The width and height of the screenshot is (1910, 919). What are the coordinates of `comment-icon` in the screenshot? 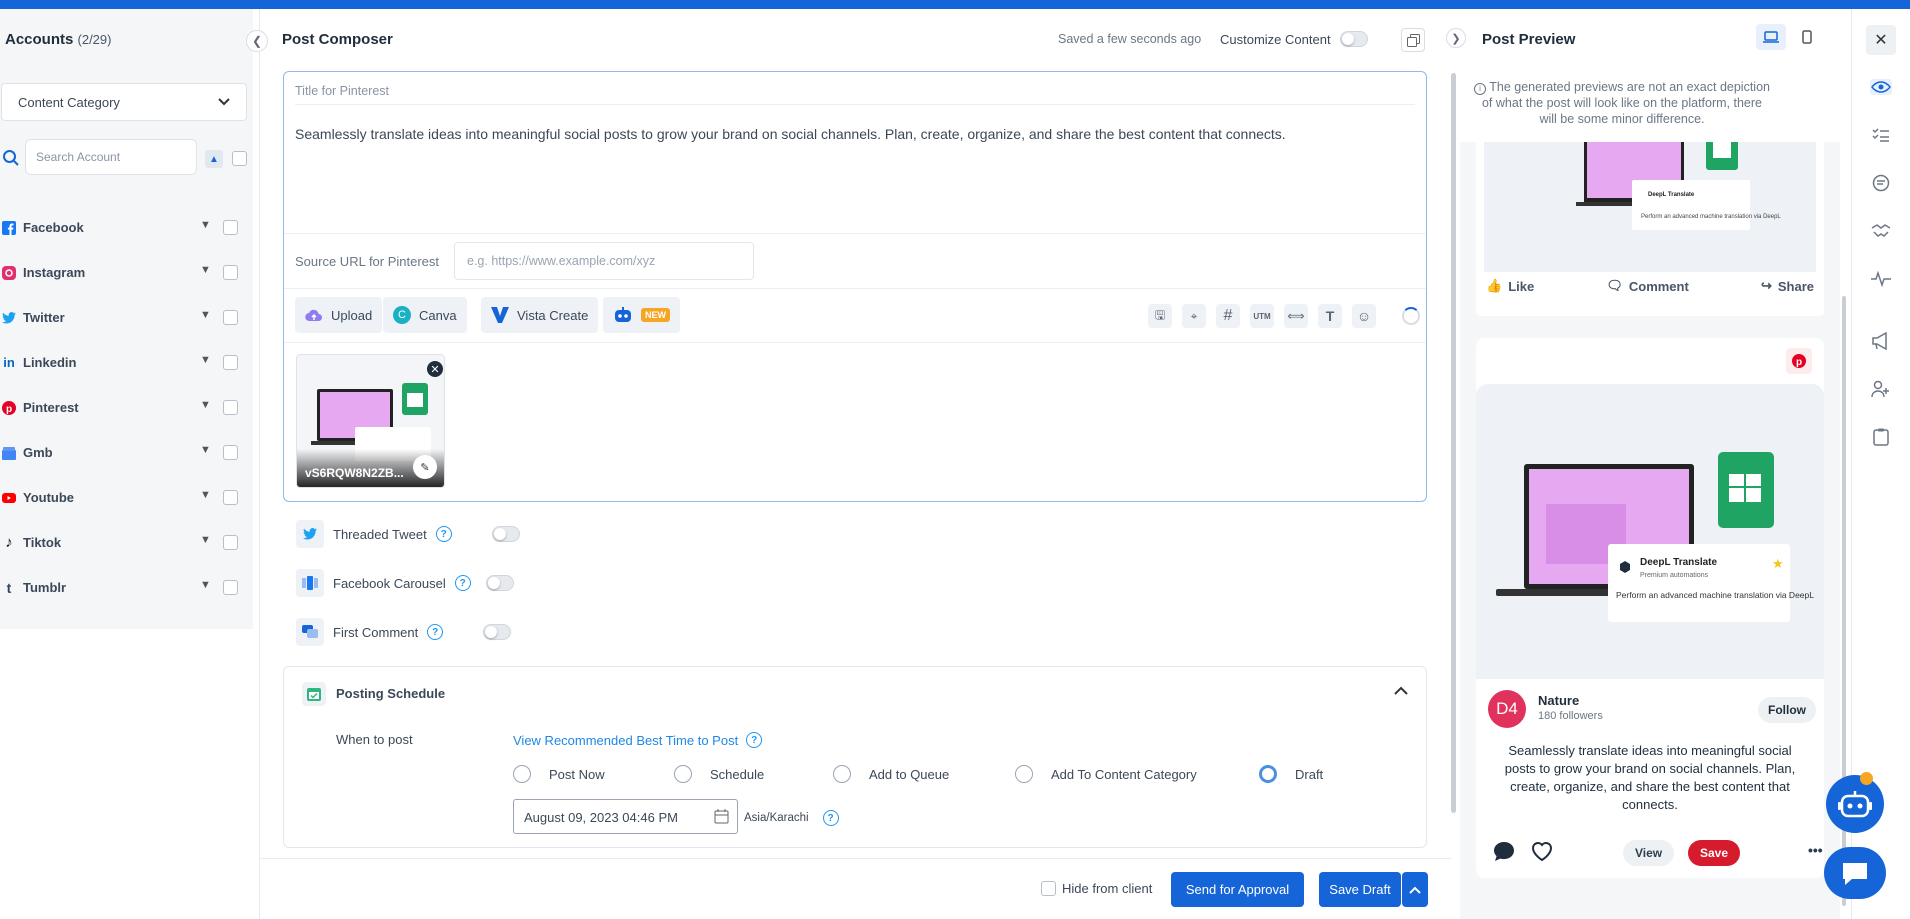 It's located at (1504, 852).